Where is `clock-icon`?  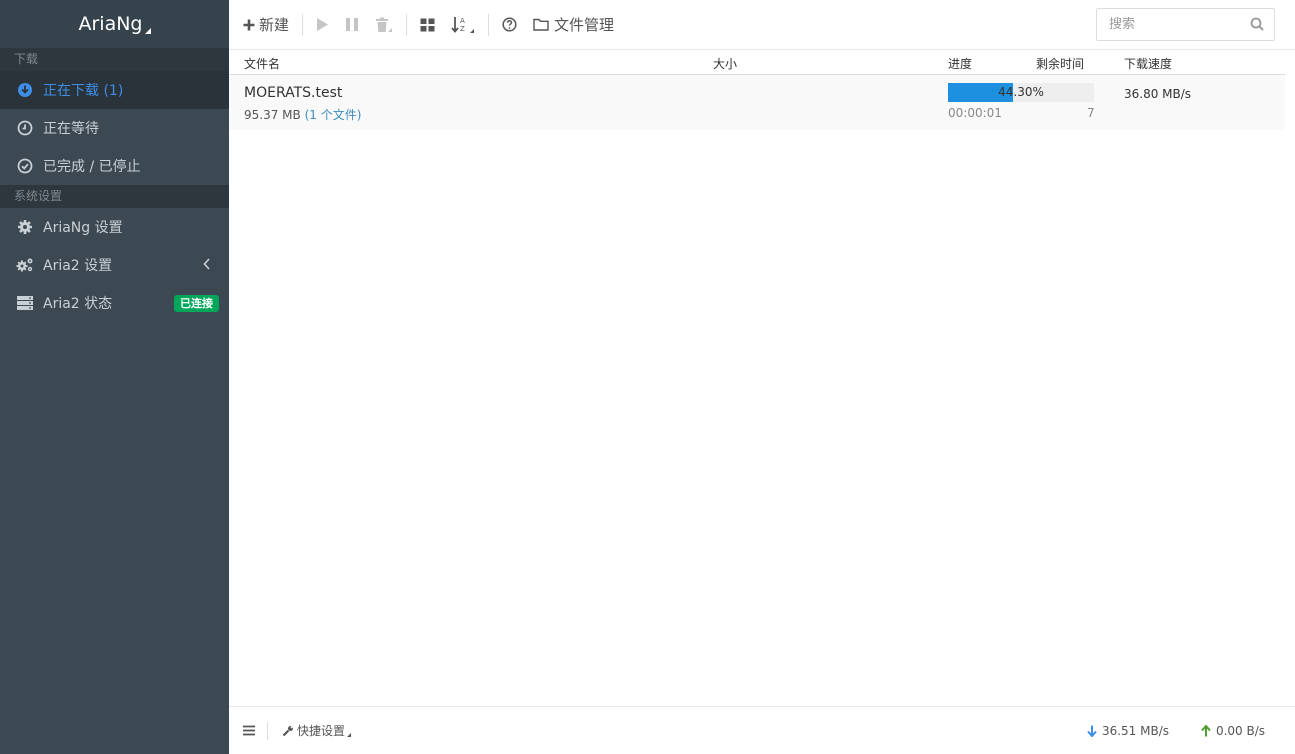
clock-icon is located at coordinates (25, 128).